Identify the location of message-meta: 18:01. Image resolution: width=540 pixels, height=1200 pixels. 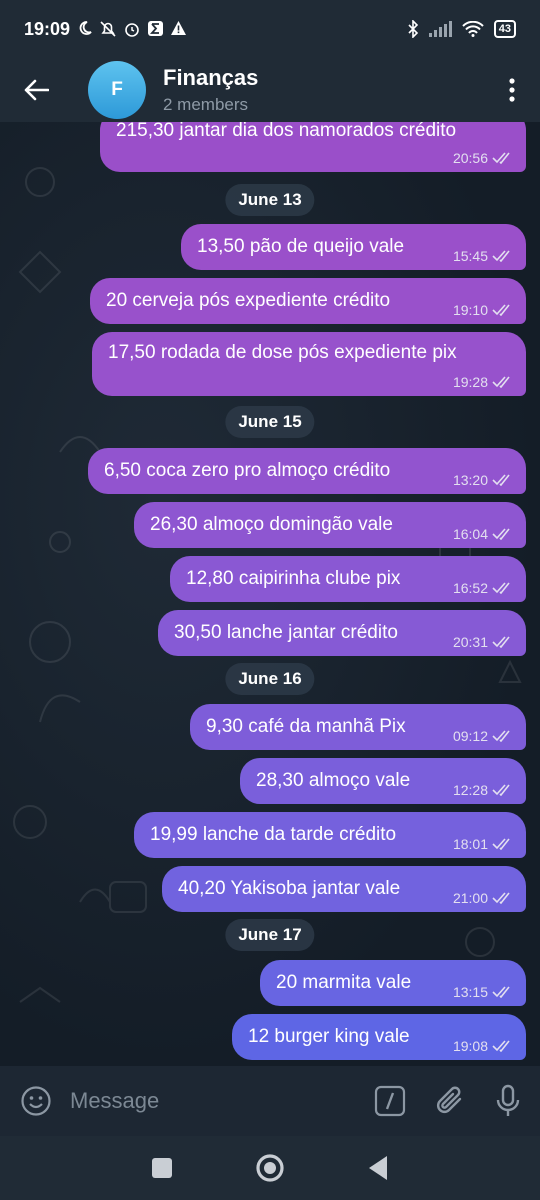
(483, 844).